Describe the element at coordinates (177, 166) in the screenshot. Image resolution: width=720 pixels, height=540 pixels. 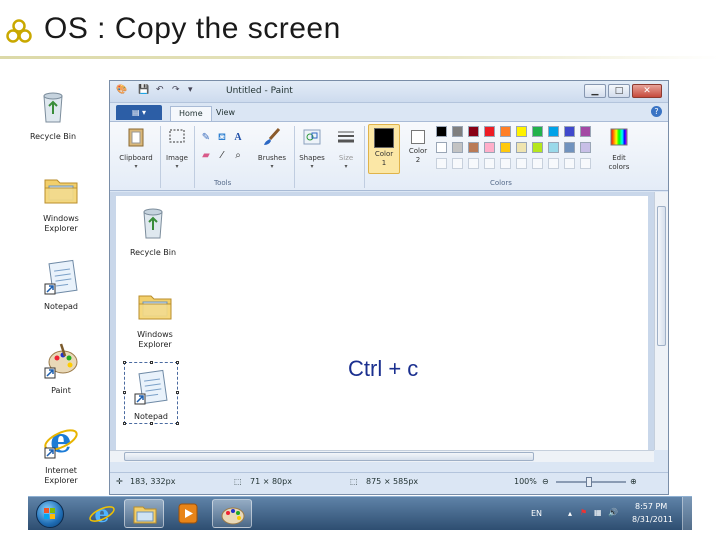
I see `chevron-down-icon: ▾` at that location.